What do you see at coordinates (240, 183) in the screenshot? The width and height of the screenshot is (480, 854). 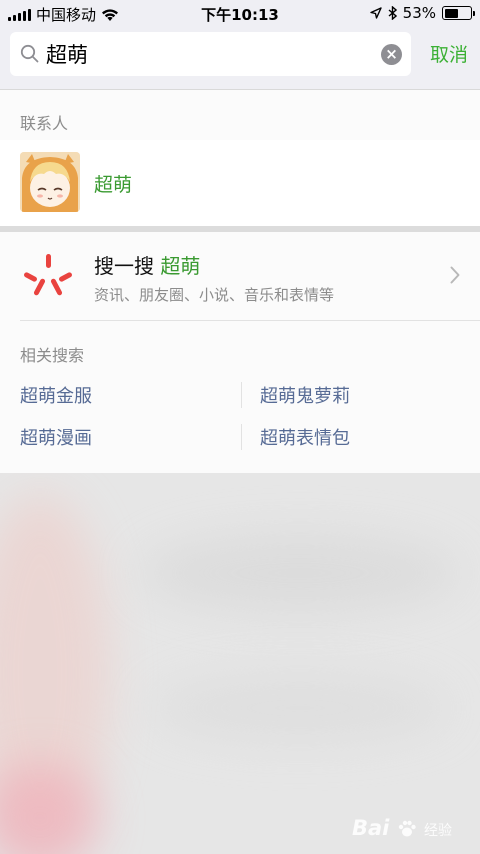 I see `contact-row: 超萌` at bounding box center [240, 183].